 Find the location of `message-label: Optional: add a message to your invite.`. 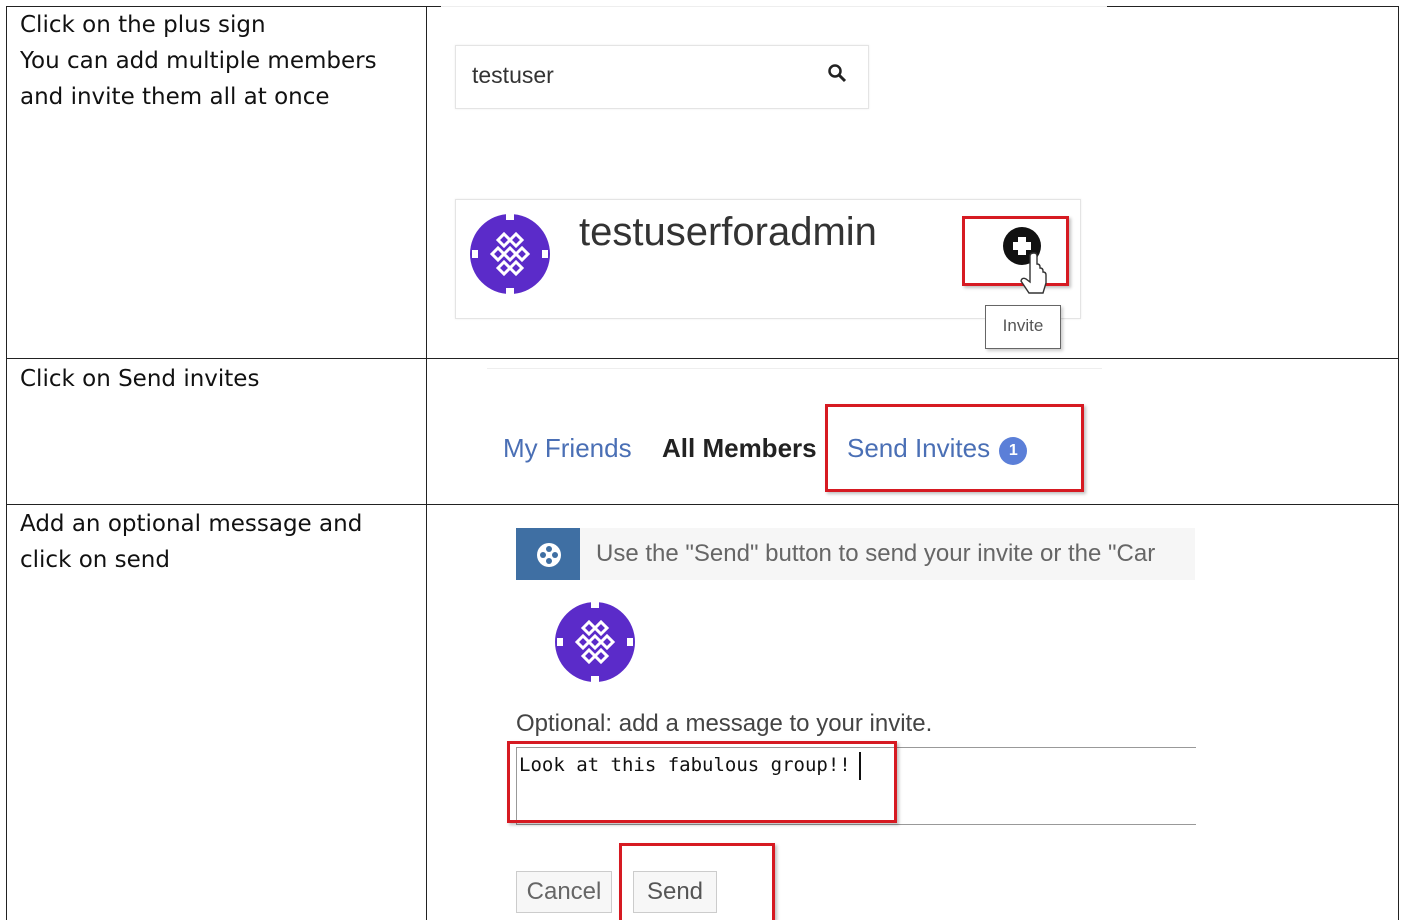

message-label: Optional: add a message to your invite. is located at coordinates (724, 723).